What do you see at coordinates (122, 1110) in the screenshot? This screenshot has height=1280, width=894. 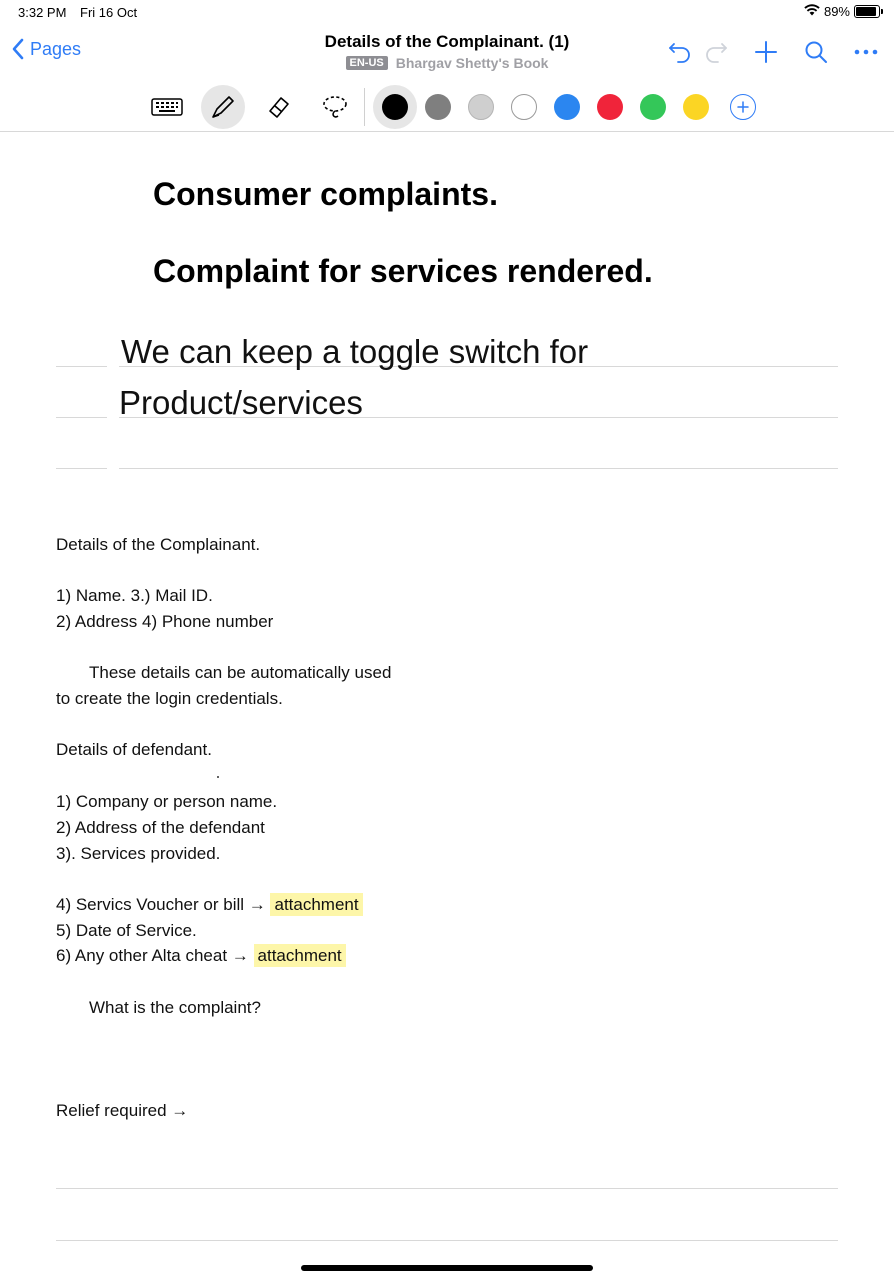 I see `relief-required: Relief required →` at bounding box center [122, 1110].